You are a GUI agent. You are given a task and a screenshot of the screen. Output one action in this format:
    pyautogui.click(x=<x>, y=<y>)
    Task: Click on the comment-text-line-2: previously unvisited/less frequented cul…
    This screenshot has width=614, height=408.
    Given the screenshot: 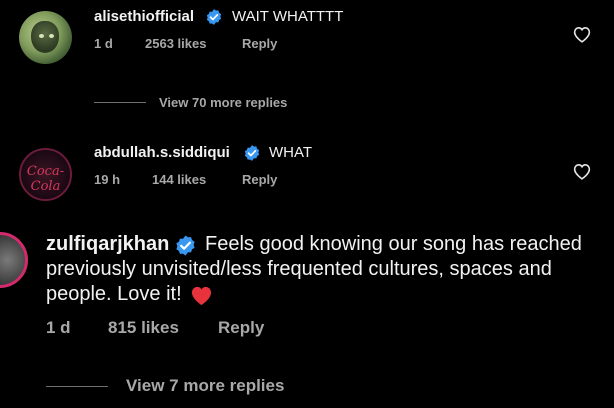 What is the action you would take?
    pyautogui.click(x=299, y=269)
    